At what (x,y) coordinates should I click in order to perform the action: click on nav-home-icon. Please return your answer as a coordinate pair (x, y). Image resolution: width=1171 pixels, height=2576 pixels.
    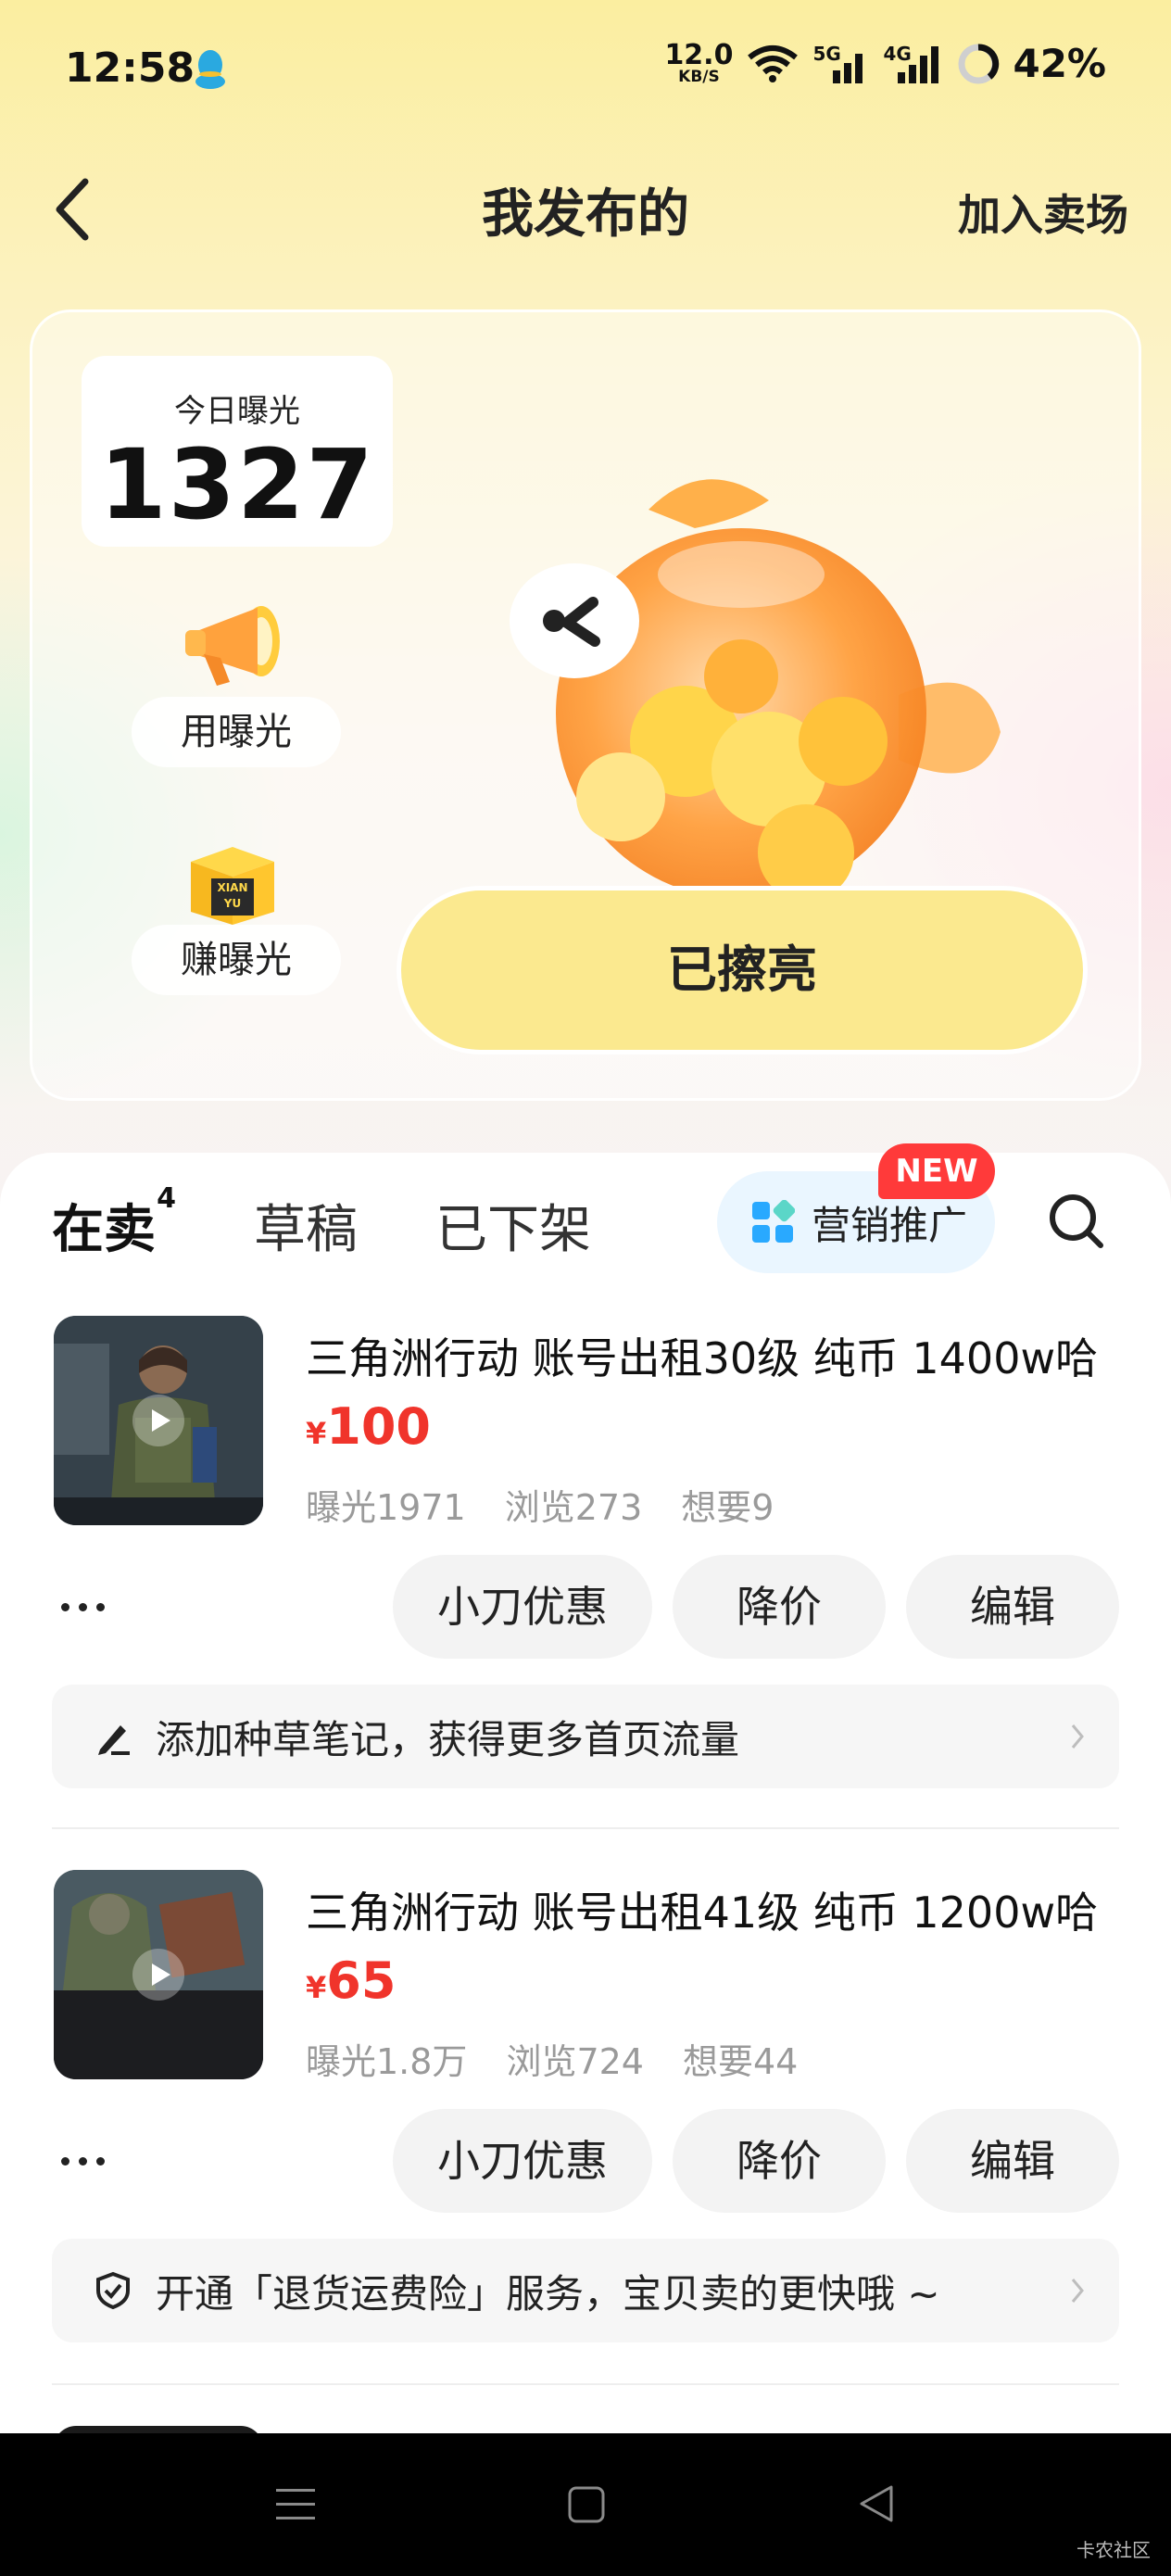
    Looking at the image, I should click on (587, 2504).